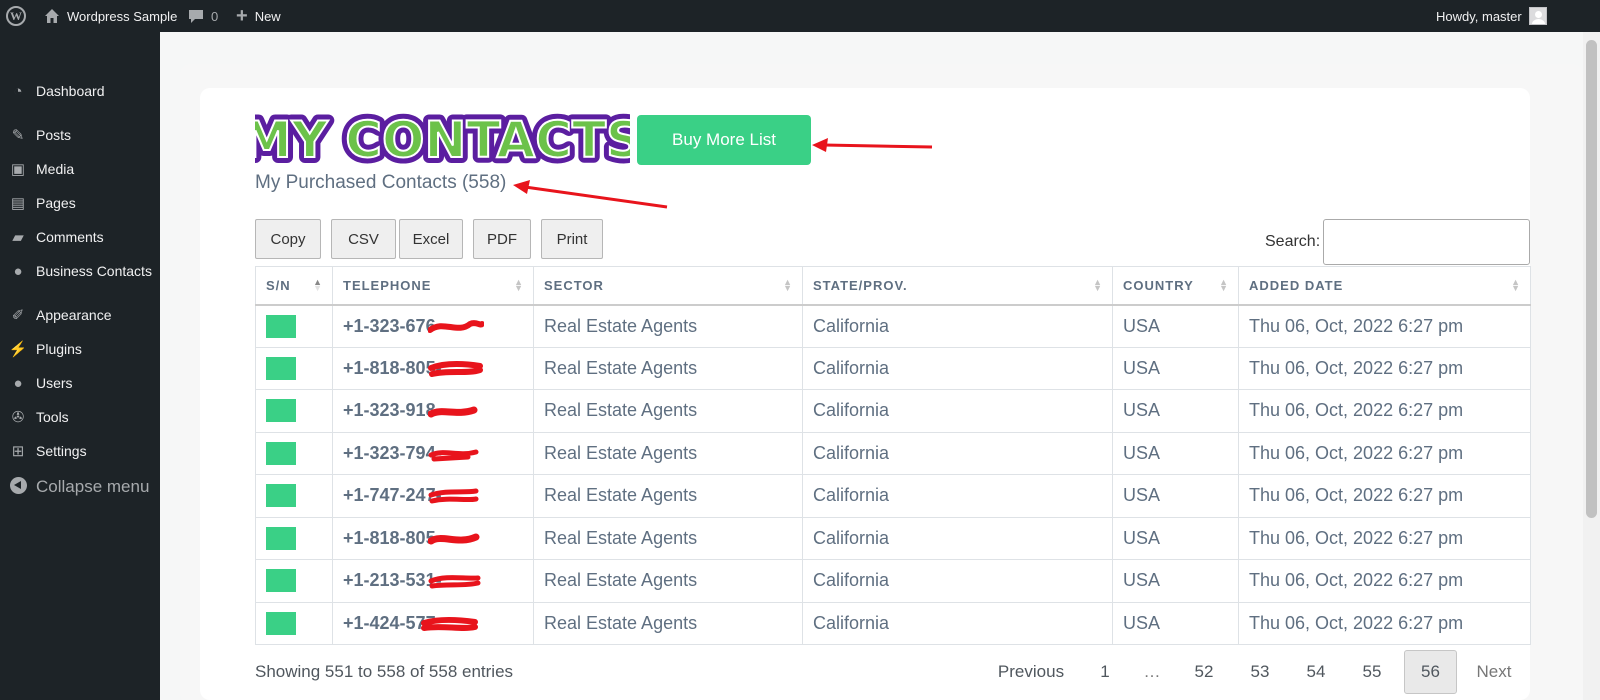 This screenshot has height=700, width=1600. What do you see at coordinates (431, 239) in the screenshot?
I see `excel-button: Excel` at bounding box center [431, 239].